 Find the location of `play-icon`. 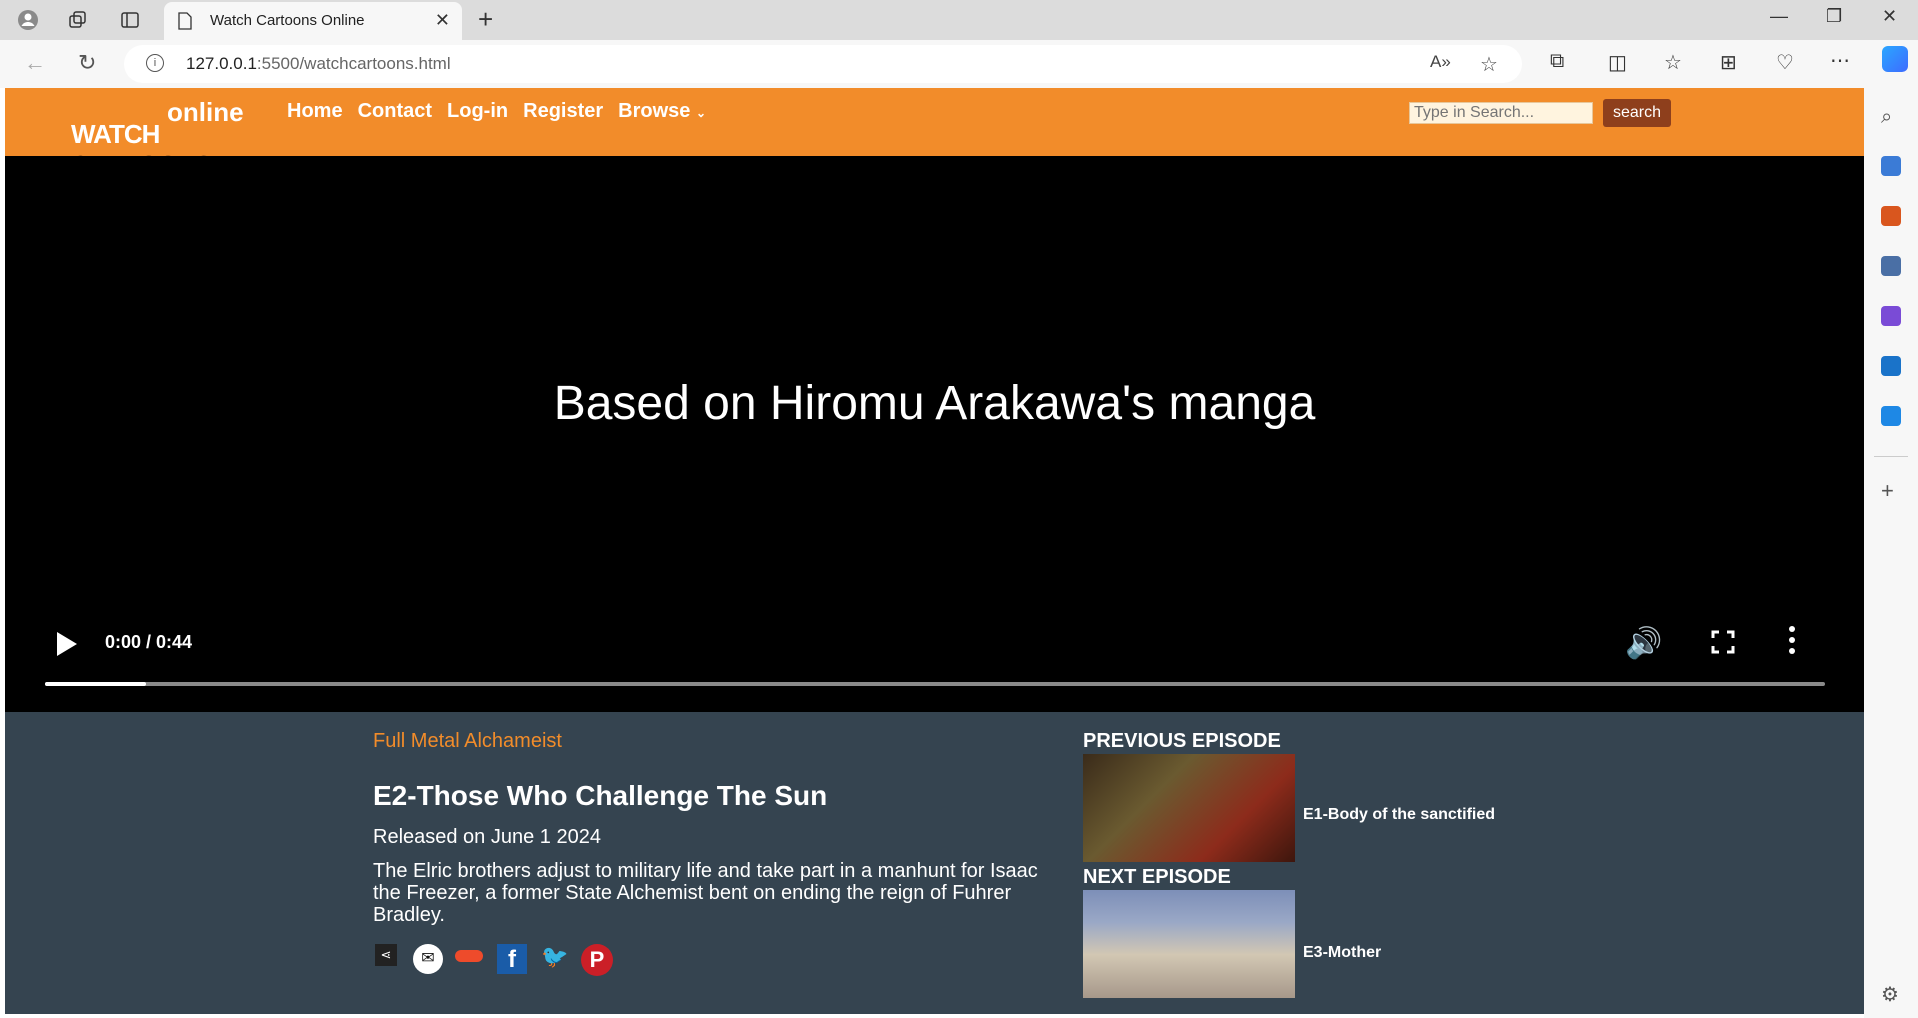

play-icon is located at coordinates (67, 644).